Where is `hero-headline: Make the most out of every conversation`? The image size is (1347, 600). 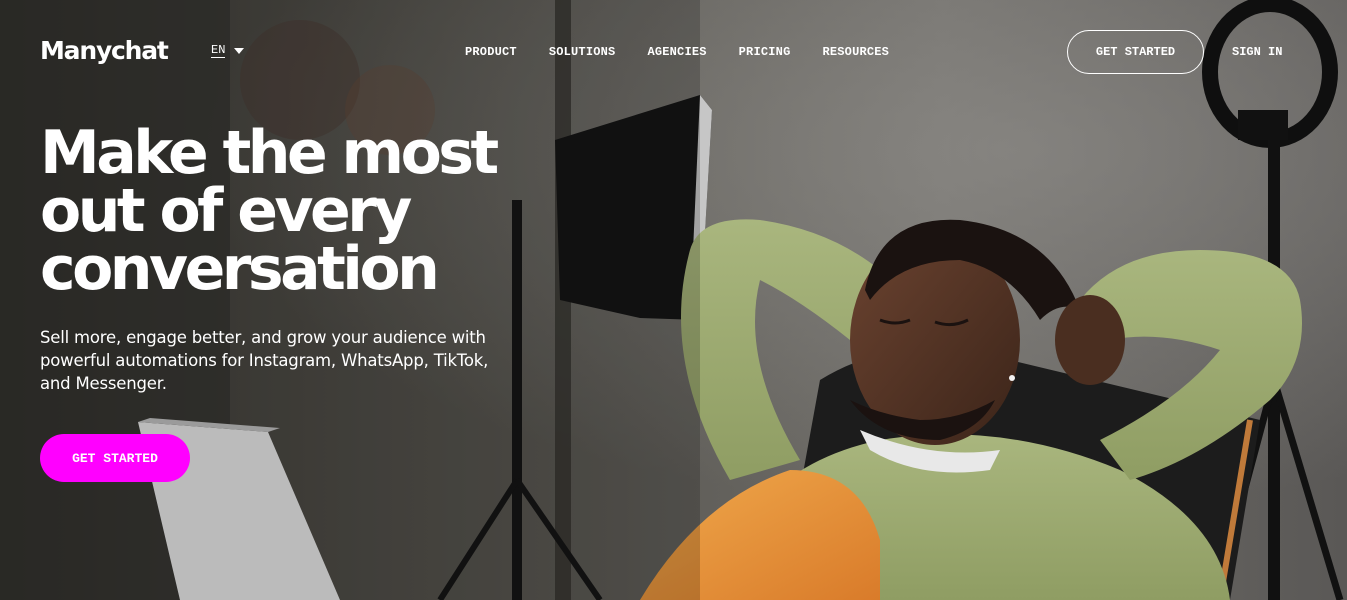
hero-headline: Make the most out of every conversation is located at coordinates (320, 211).